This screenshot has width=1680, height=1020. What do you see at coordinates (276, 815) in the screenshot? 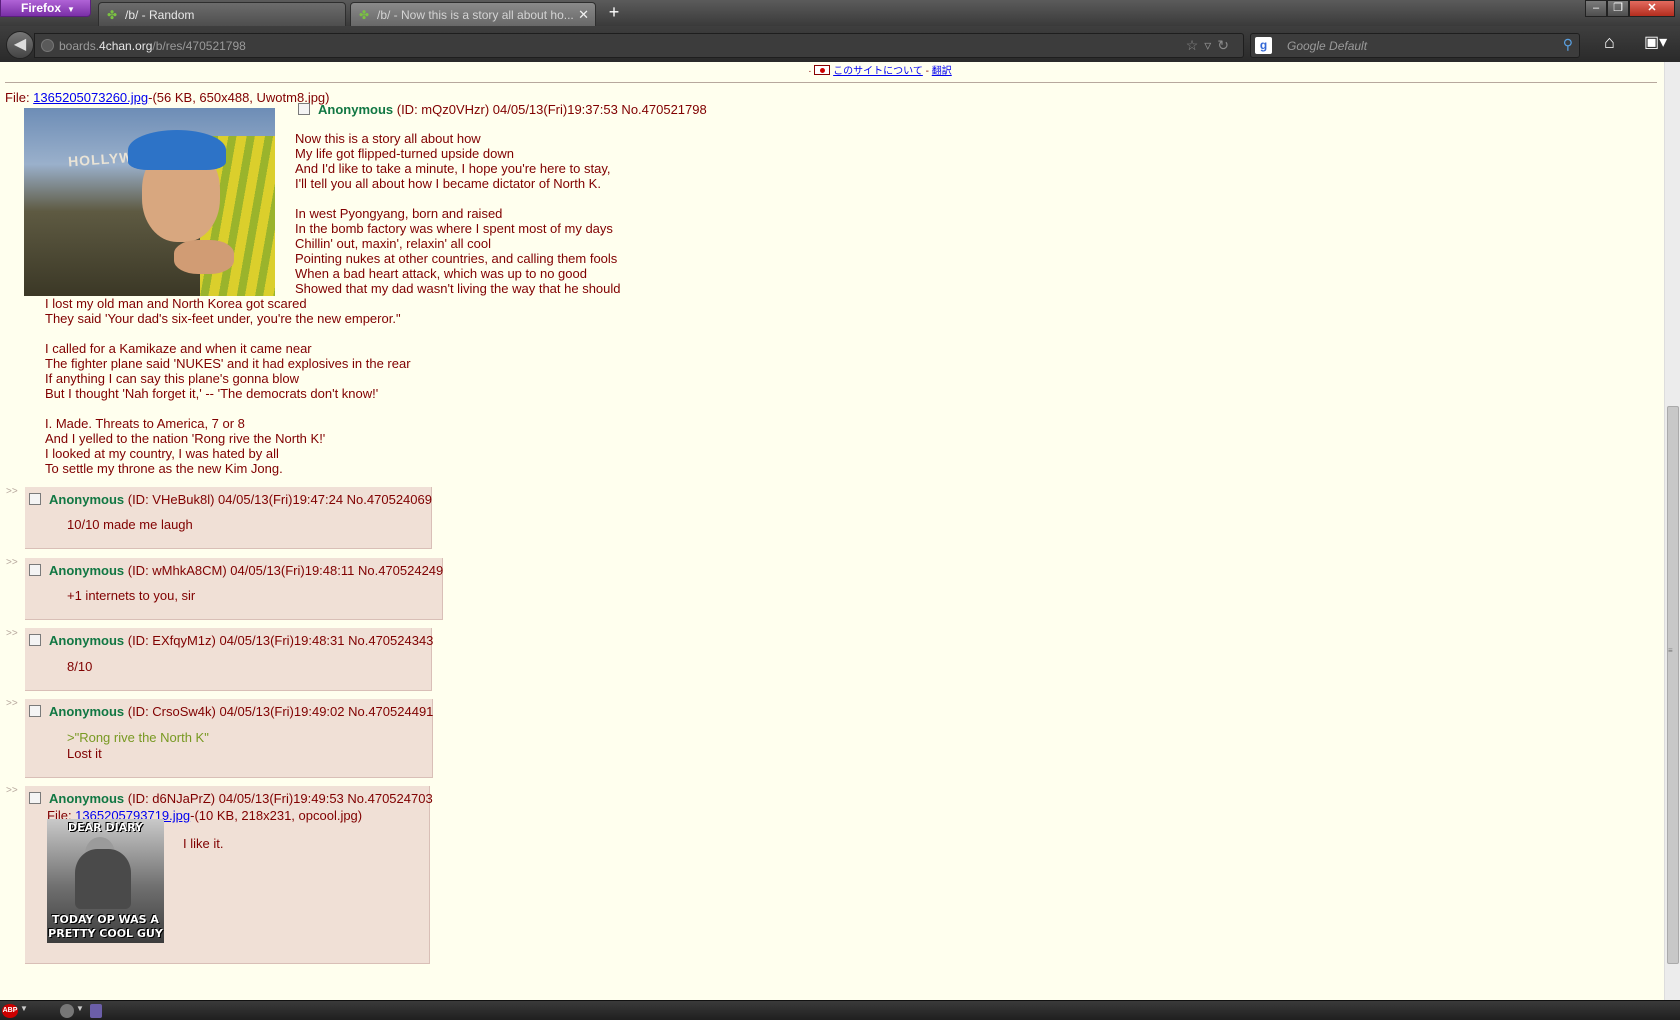
I see `file-details: -(10 KB, 218x231, opcool.jpg)` at bounding box center [276, 815].